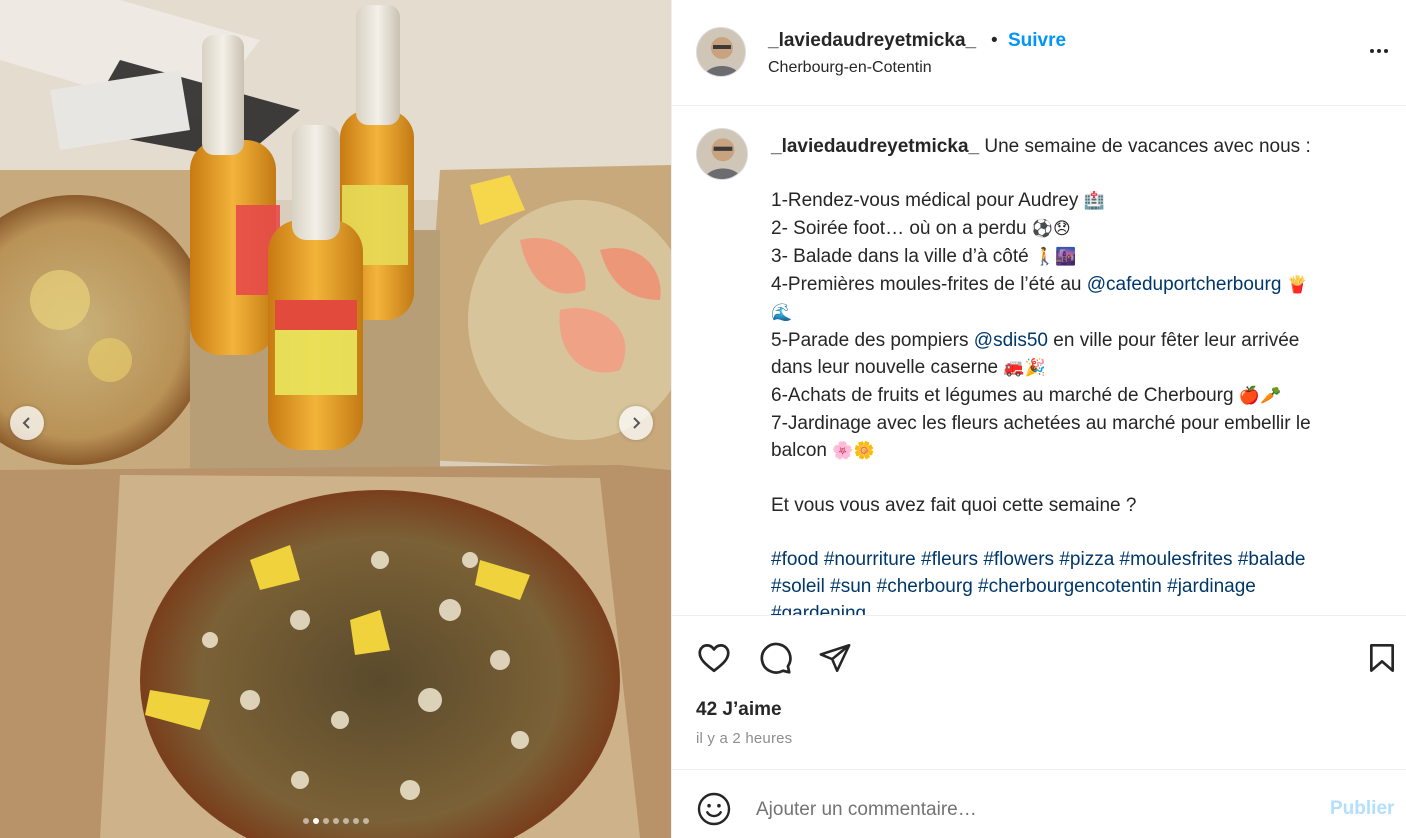  Describe the element at coordinates (850, 68) in the screenshot. I see `post-location: Cherbourg-en-Cotentin` at that location.